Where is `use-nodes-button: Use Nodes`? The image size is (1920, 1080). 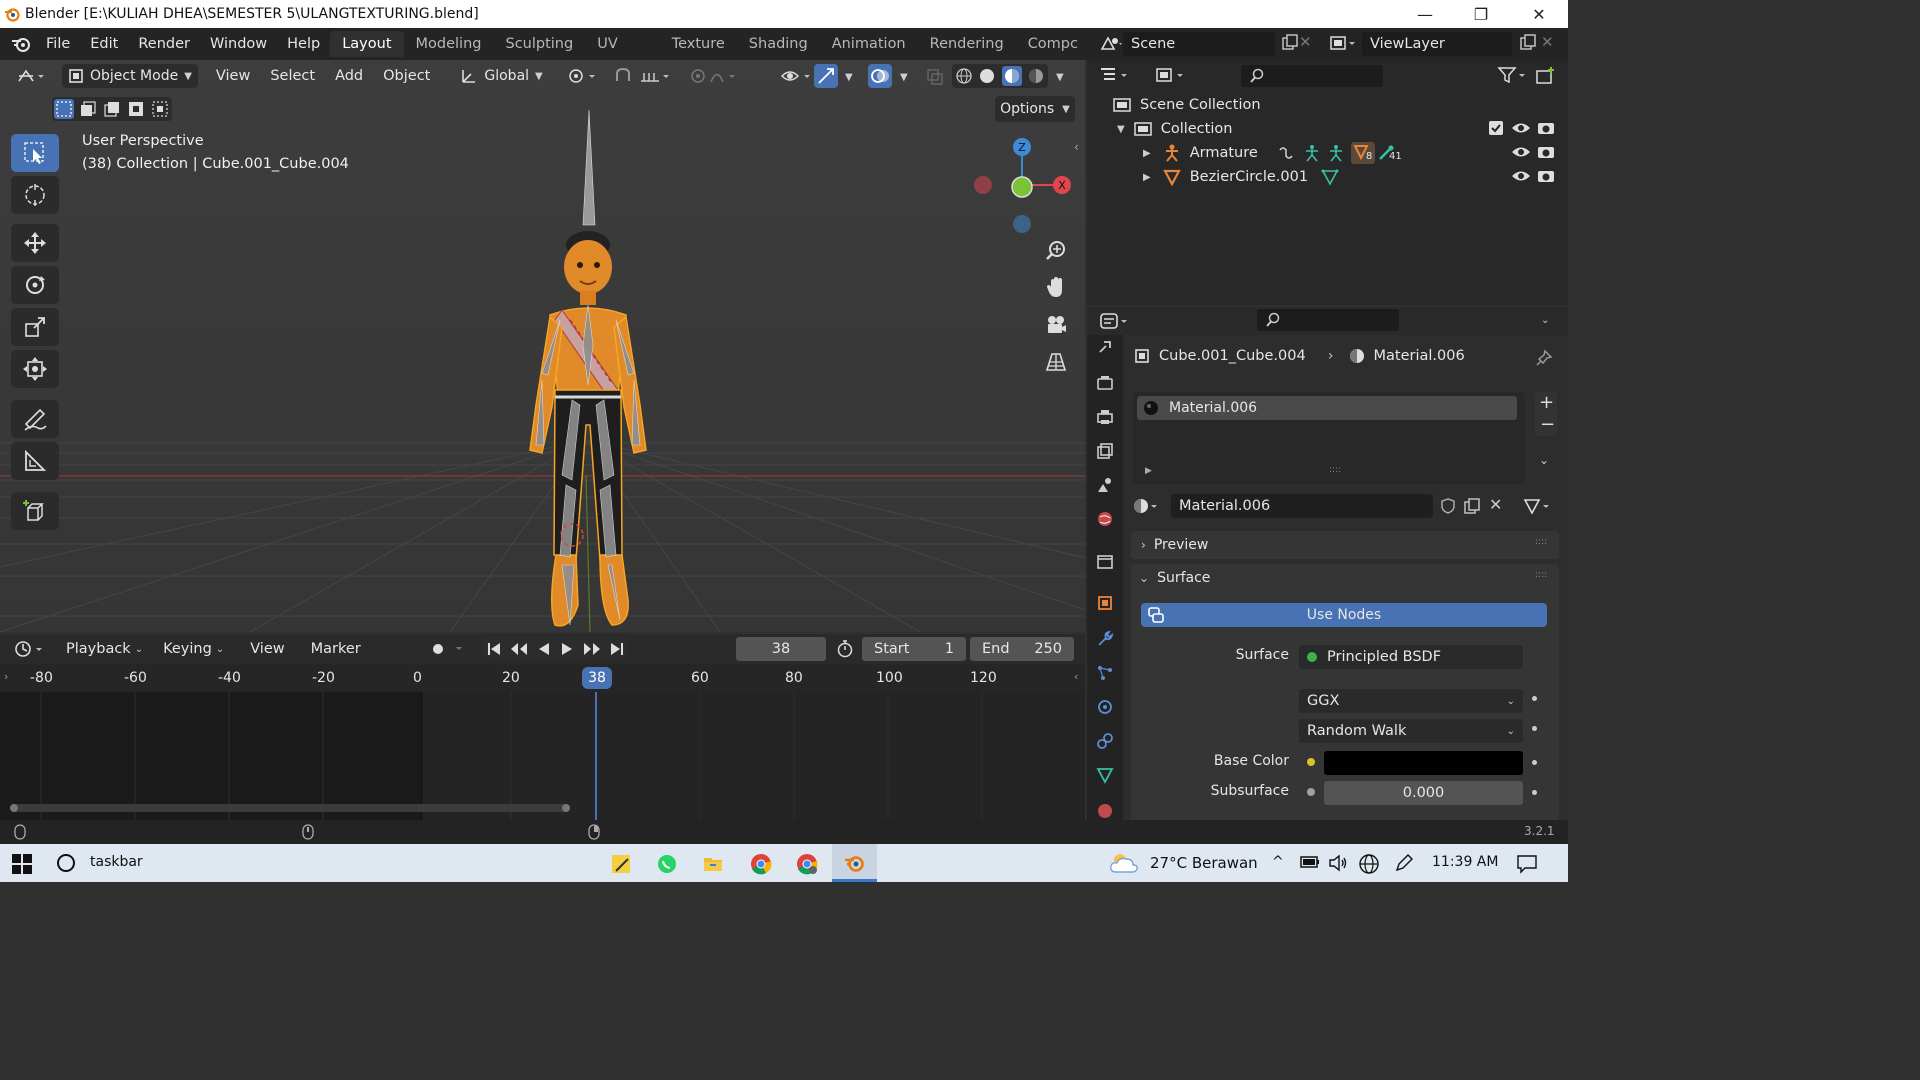
use-nodes-button: Use Nodes is located at coordinates (1344, 615).